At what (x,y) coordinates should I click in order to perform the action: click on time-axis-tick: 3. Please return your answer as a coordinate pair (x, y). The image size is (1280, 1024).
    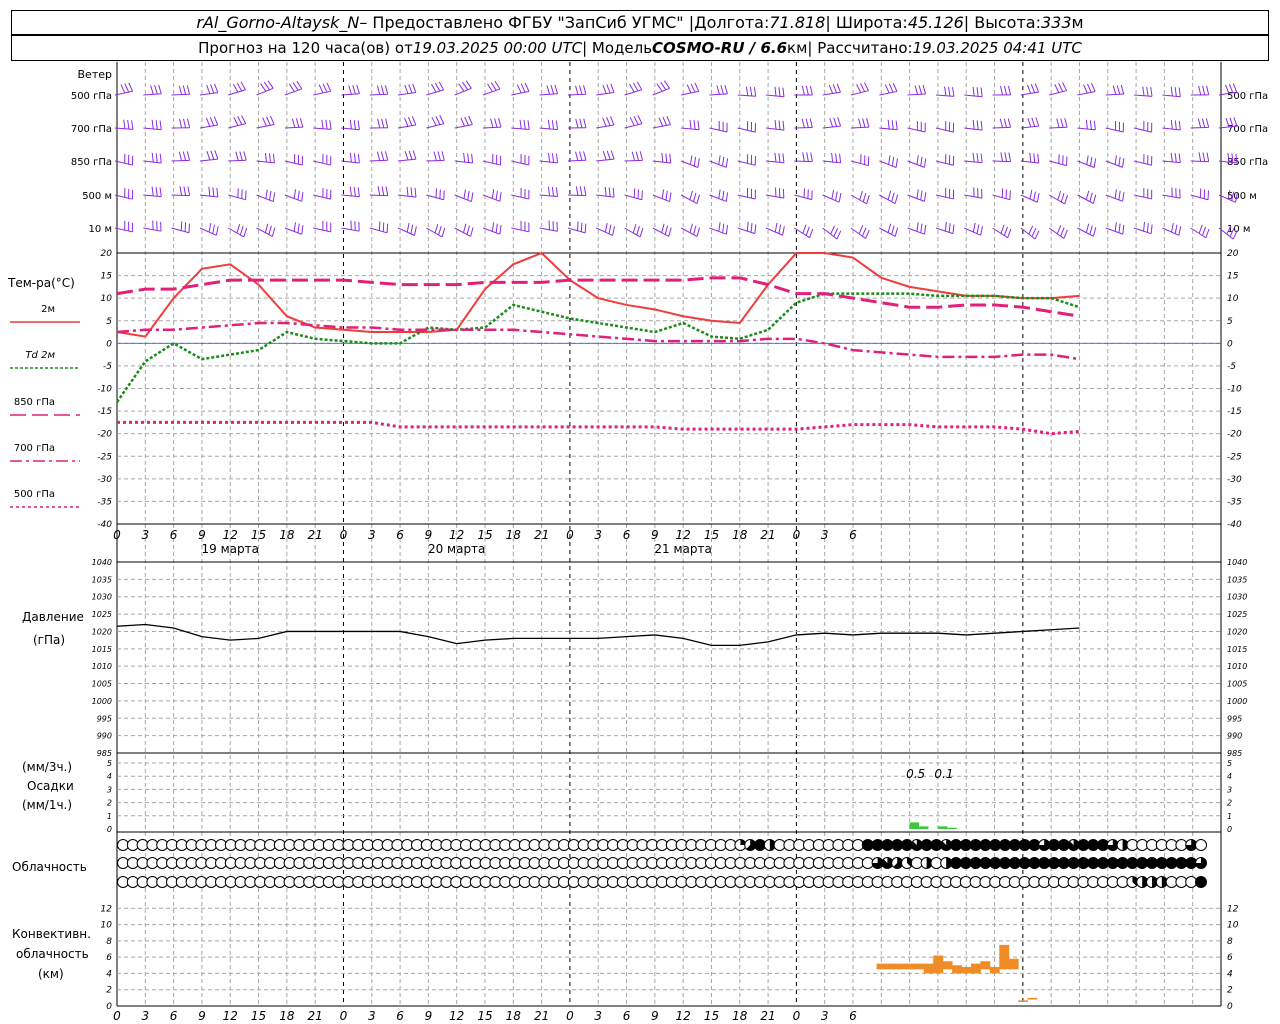
    Looking at the image, I should click on (598, 535).